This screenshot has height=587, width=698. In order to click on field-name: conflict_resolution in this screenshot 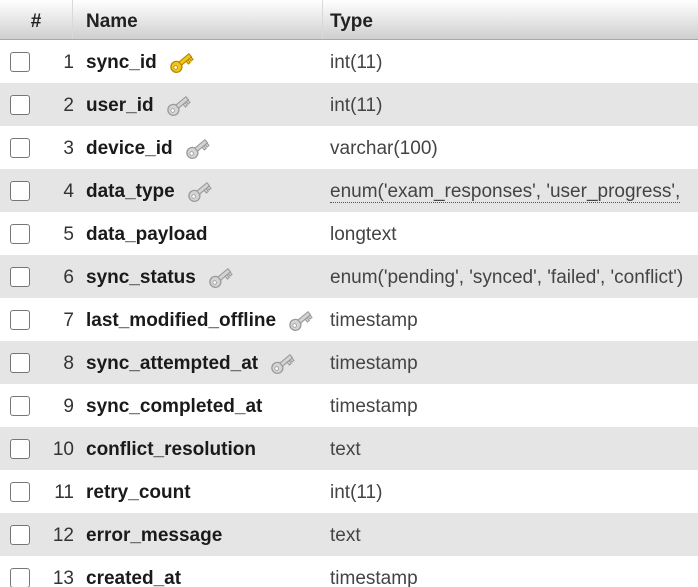, I will do `click(171, 449)`.